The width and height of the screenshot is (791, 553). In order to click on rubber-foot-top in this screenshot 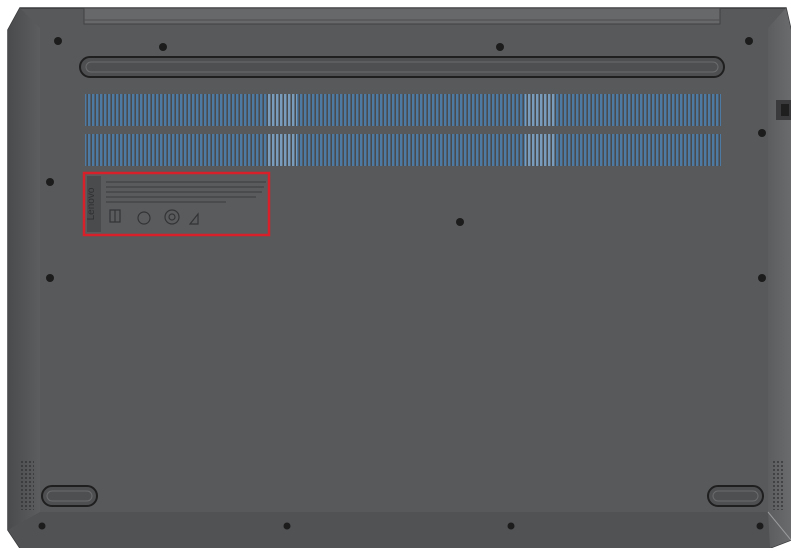, I will do `click(402, 67)`.